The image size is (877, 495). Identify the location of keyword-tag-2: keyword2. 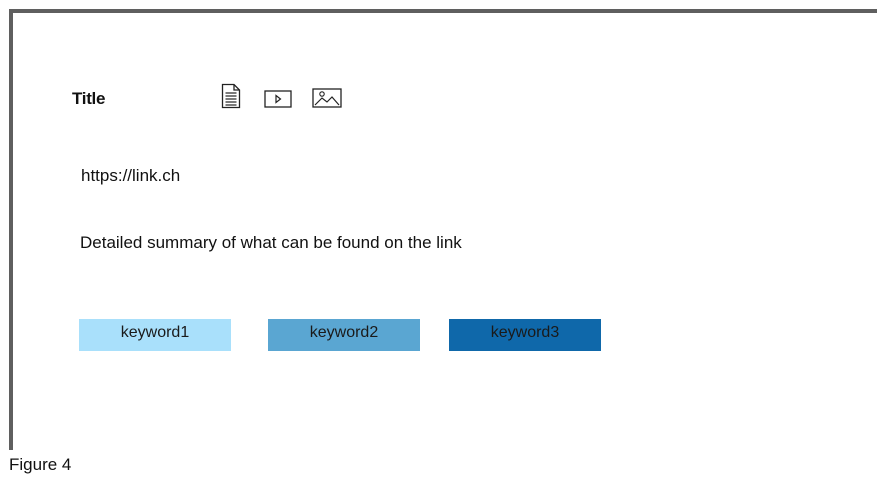
(344, 335).